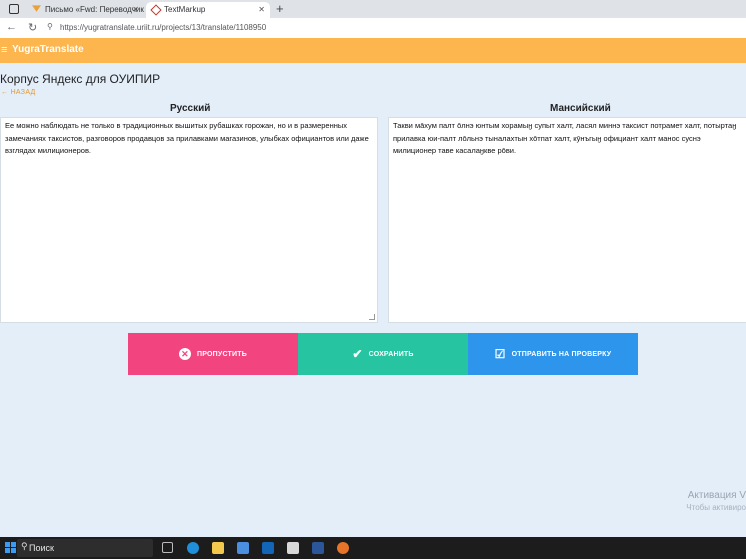  What do you see at coordinates (208, 10) in the screenshot?
I see `browser-tab-textmarkup: TextMarkup ✕` at bounding box center [208, 10].